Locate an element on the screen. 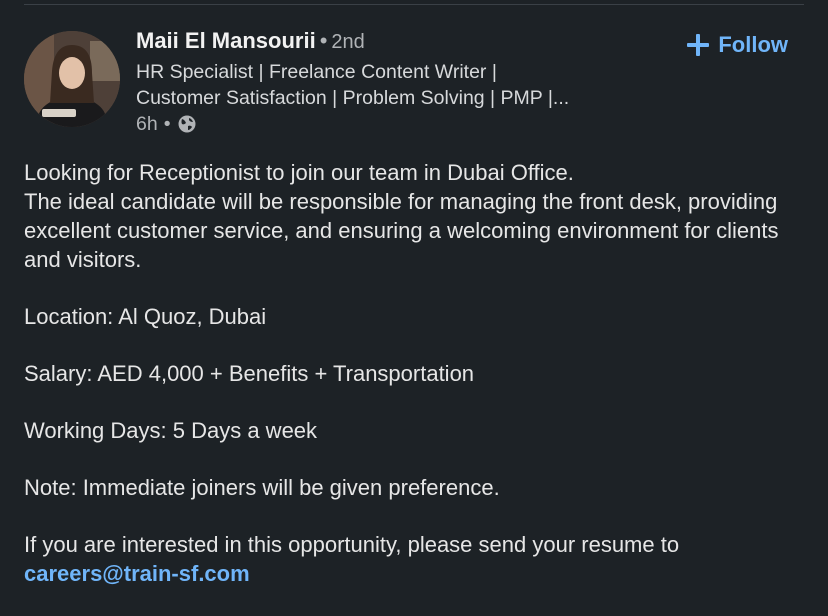 Image resolution: width=828 pixels, height=616 pixels. top-divider is located at coordinates (414, 4).